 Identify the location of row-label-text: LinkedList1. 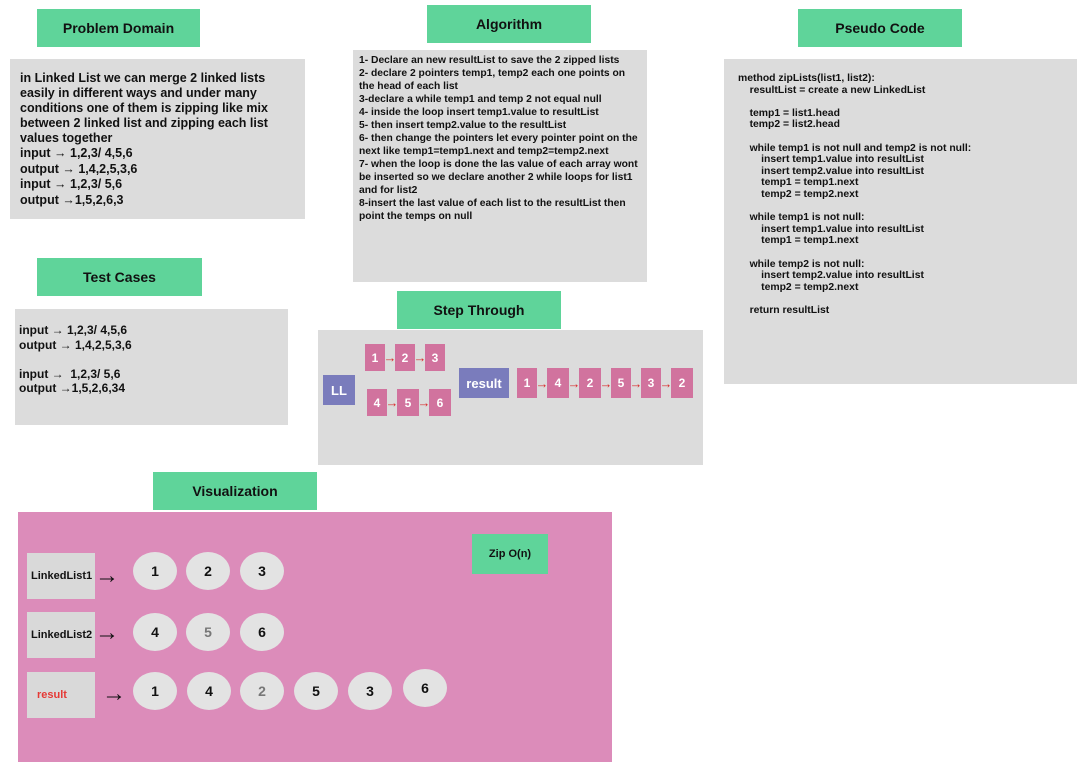
(62, 576).